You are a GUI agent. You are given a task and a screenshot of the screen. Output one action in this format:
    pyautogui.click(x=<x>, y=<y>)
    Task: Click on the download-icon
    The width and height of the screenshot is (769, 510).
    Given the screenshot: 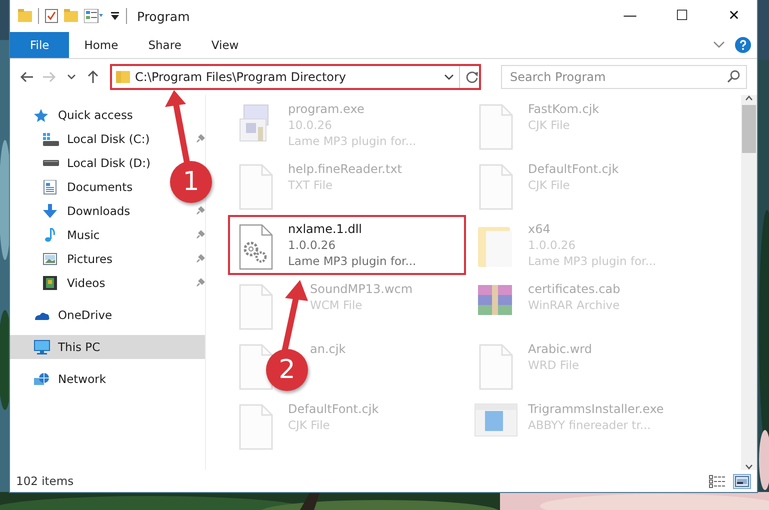 What is the action you would take?
    pyautogui.click(x=51, y=211)
    